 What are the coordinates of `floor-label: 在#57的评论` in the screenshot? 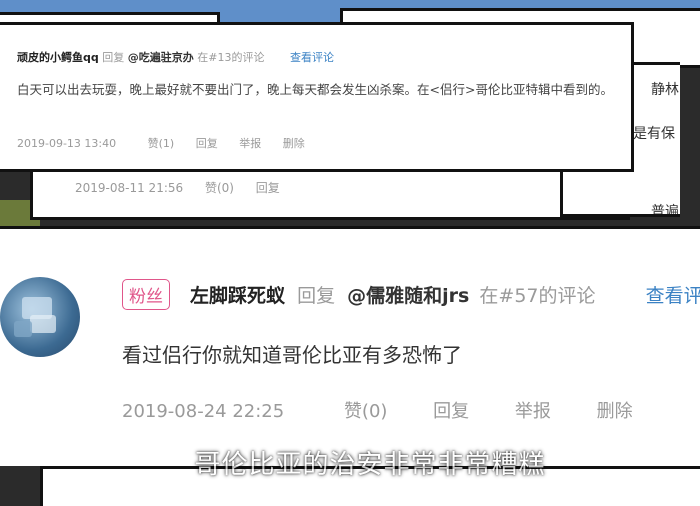 It's located at (537, 296).